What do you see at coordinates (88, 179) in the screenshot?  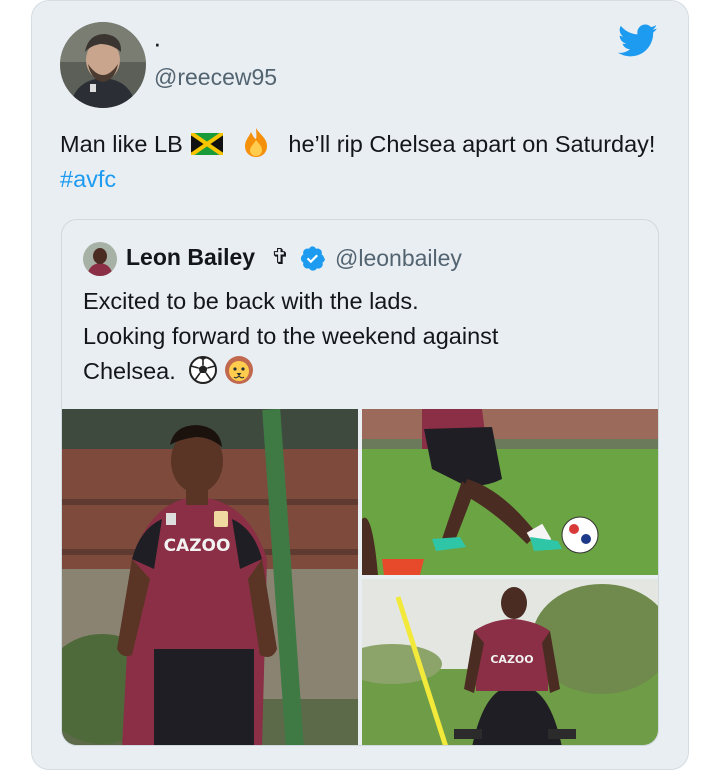 I see `hashtag-link: #avfc` at bounding box center [88, 179].